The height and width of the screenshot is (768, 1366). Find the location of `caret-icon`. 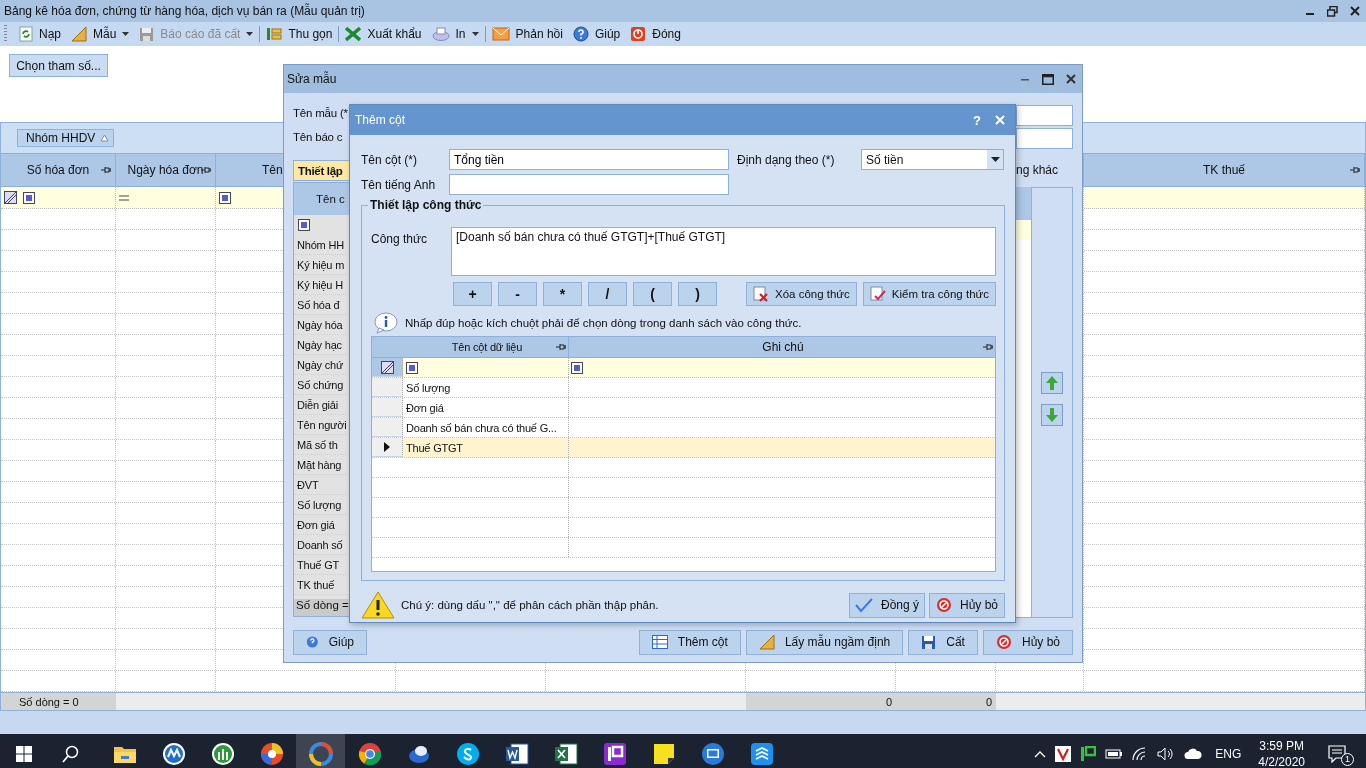

caret-icon is located at coordinates (995, 159).